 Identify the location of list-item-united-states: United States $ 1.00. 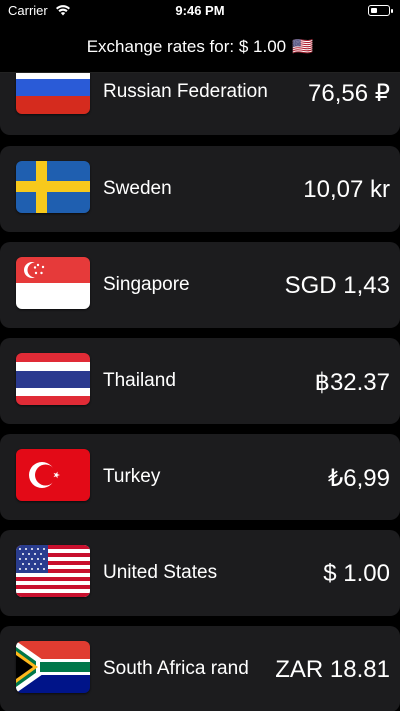
(200, 573).